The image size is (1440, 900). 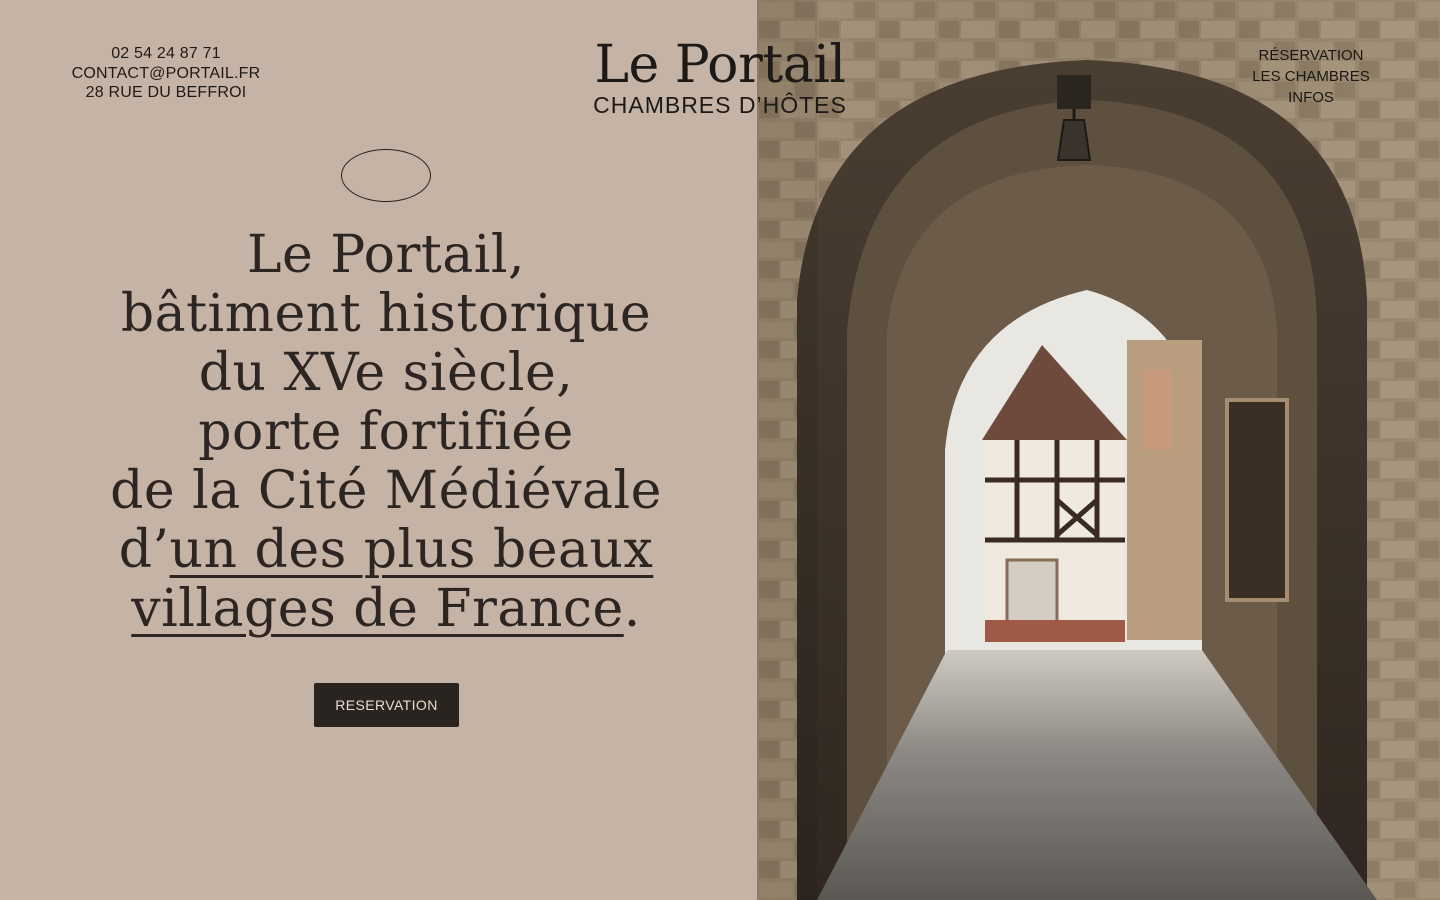 What do you see at coordinates (412, 550) in the screenshot?
I see `villages-link-part1: un des plus beaux` at bounding box center [412, 550].